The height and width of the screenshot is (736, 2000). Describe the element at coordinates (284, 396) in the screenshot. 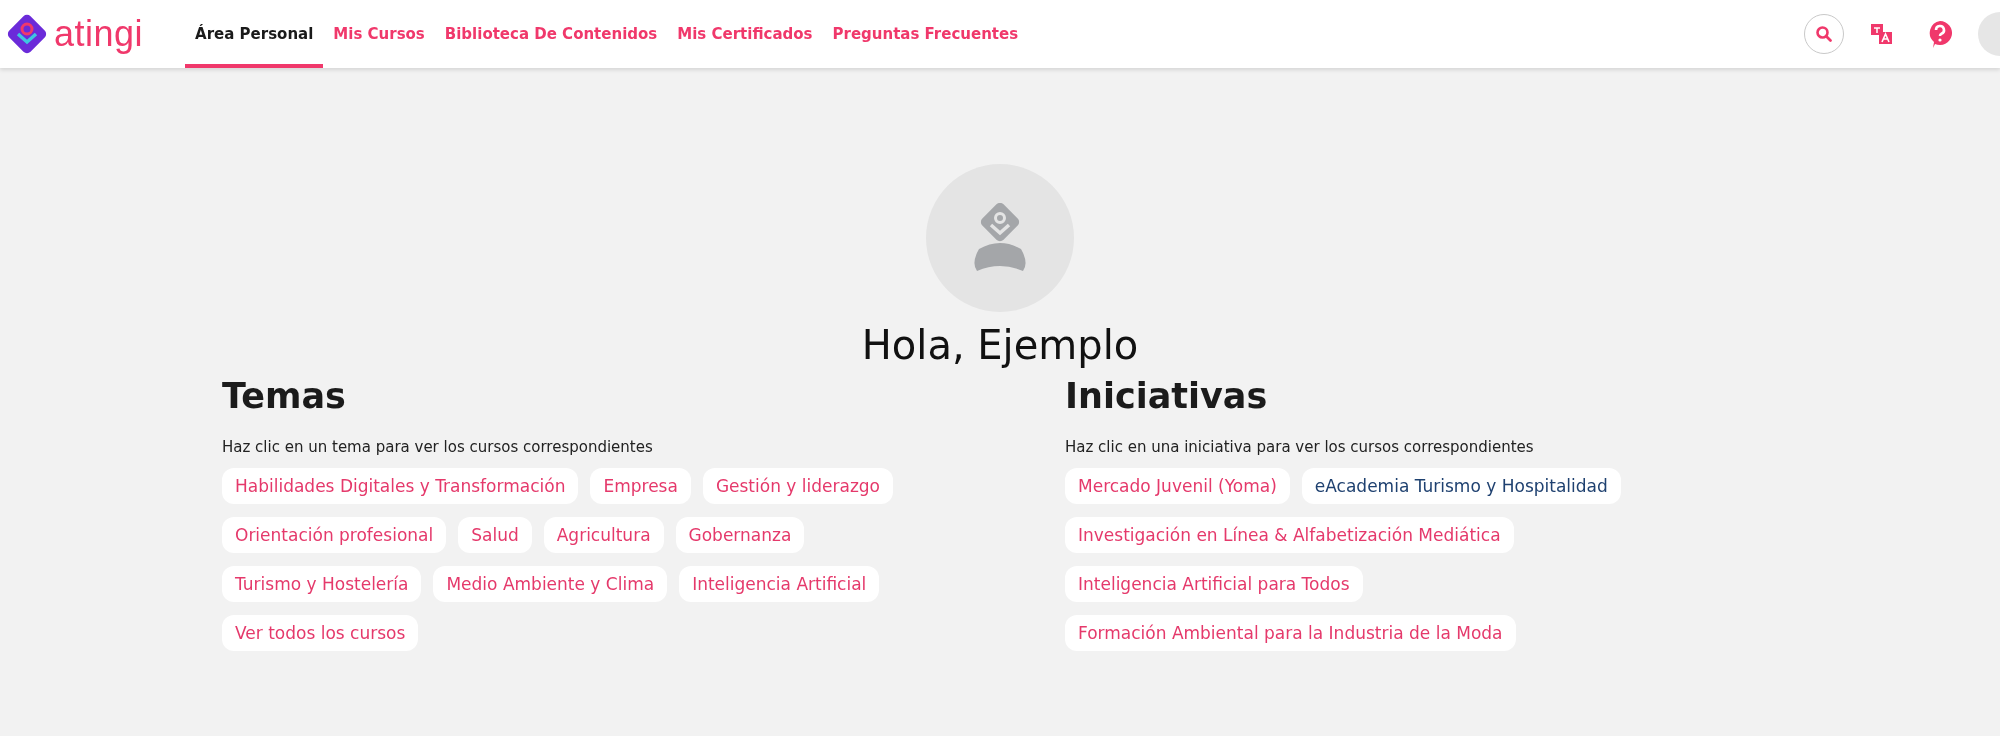

I see `section-title: Temas` at that location.